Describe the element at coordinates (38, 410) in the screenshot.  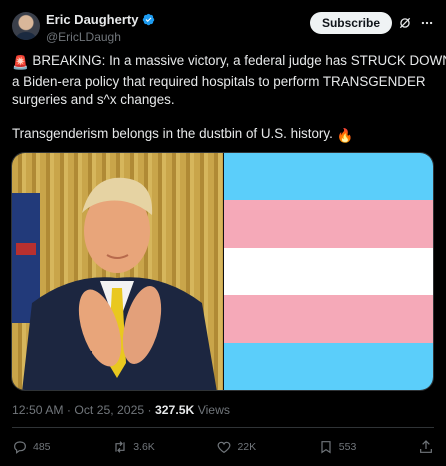
I see `tweet-time: 12:50 AM` at that location.